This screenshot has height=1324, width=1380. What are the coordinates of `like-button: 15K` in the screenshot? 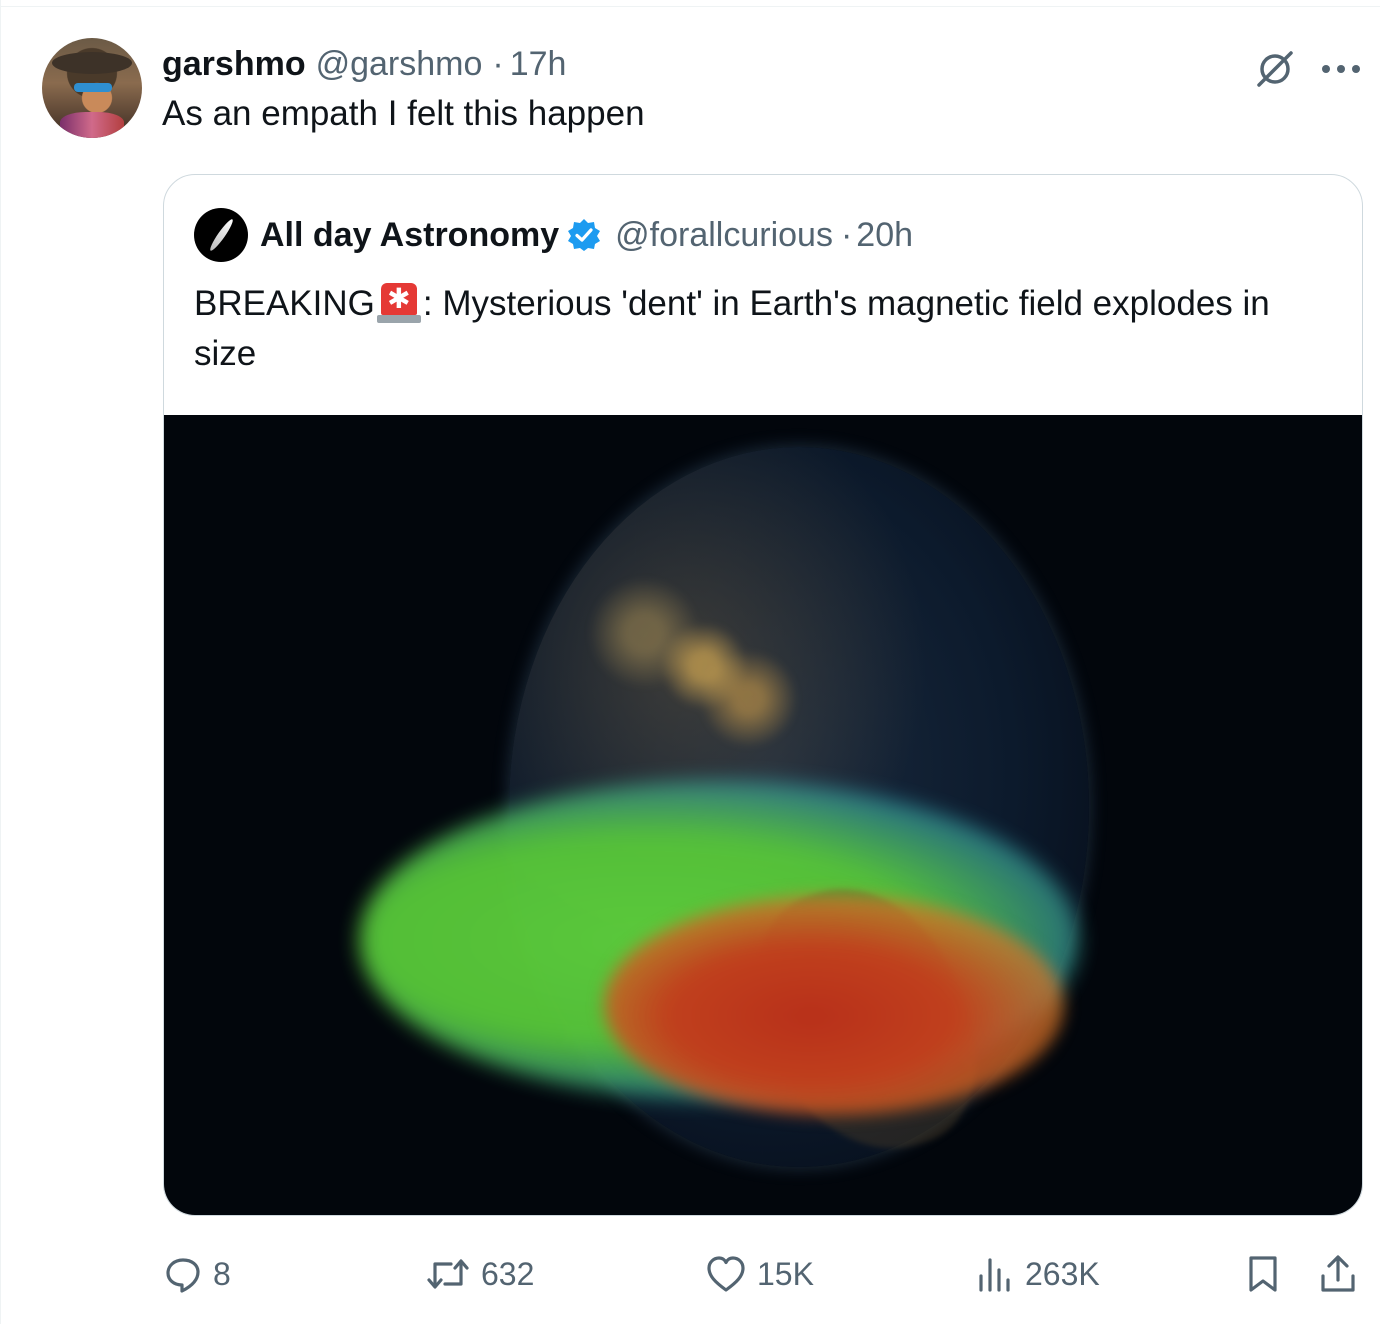 It's located at (759, 1274).